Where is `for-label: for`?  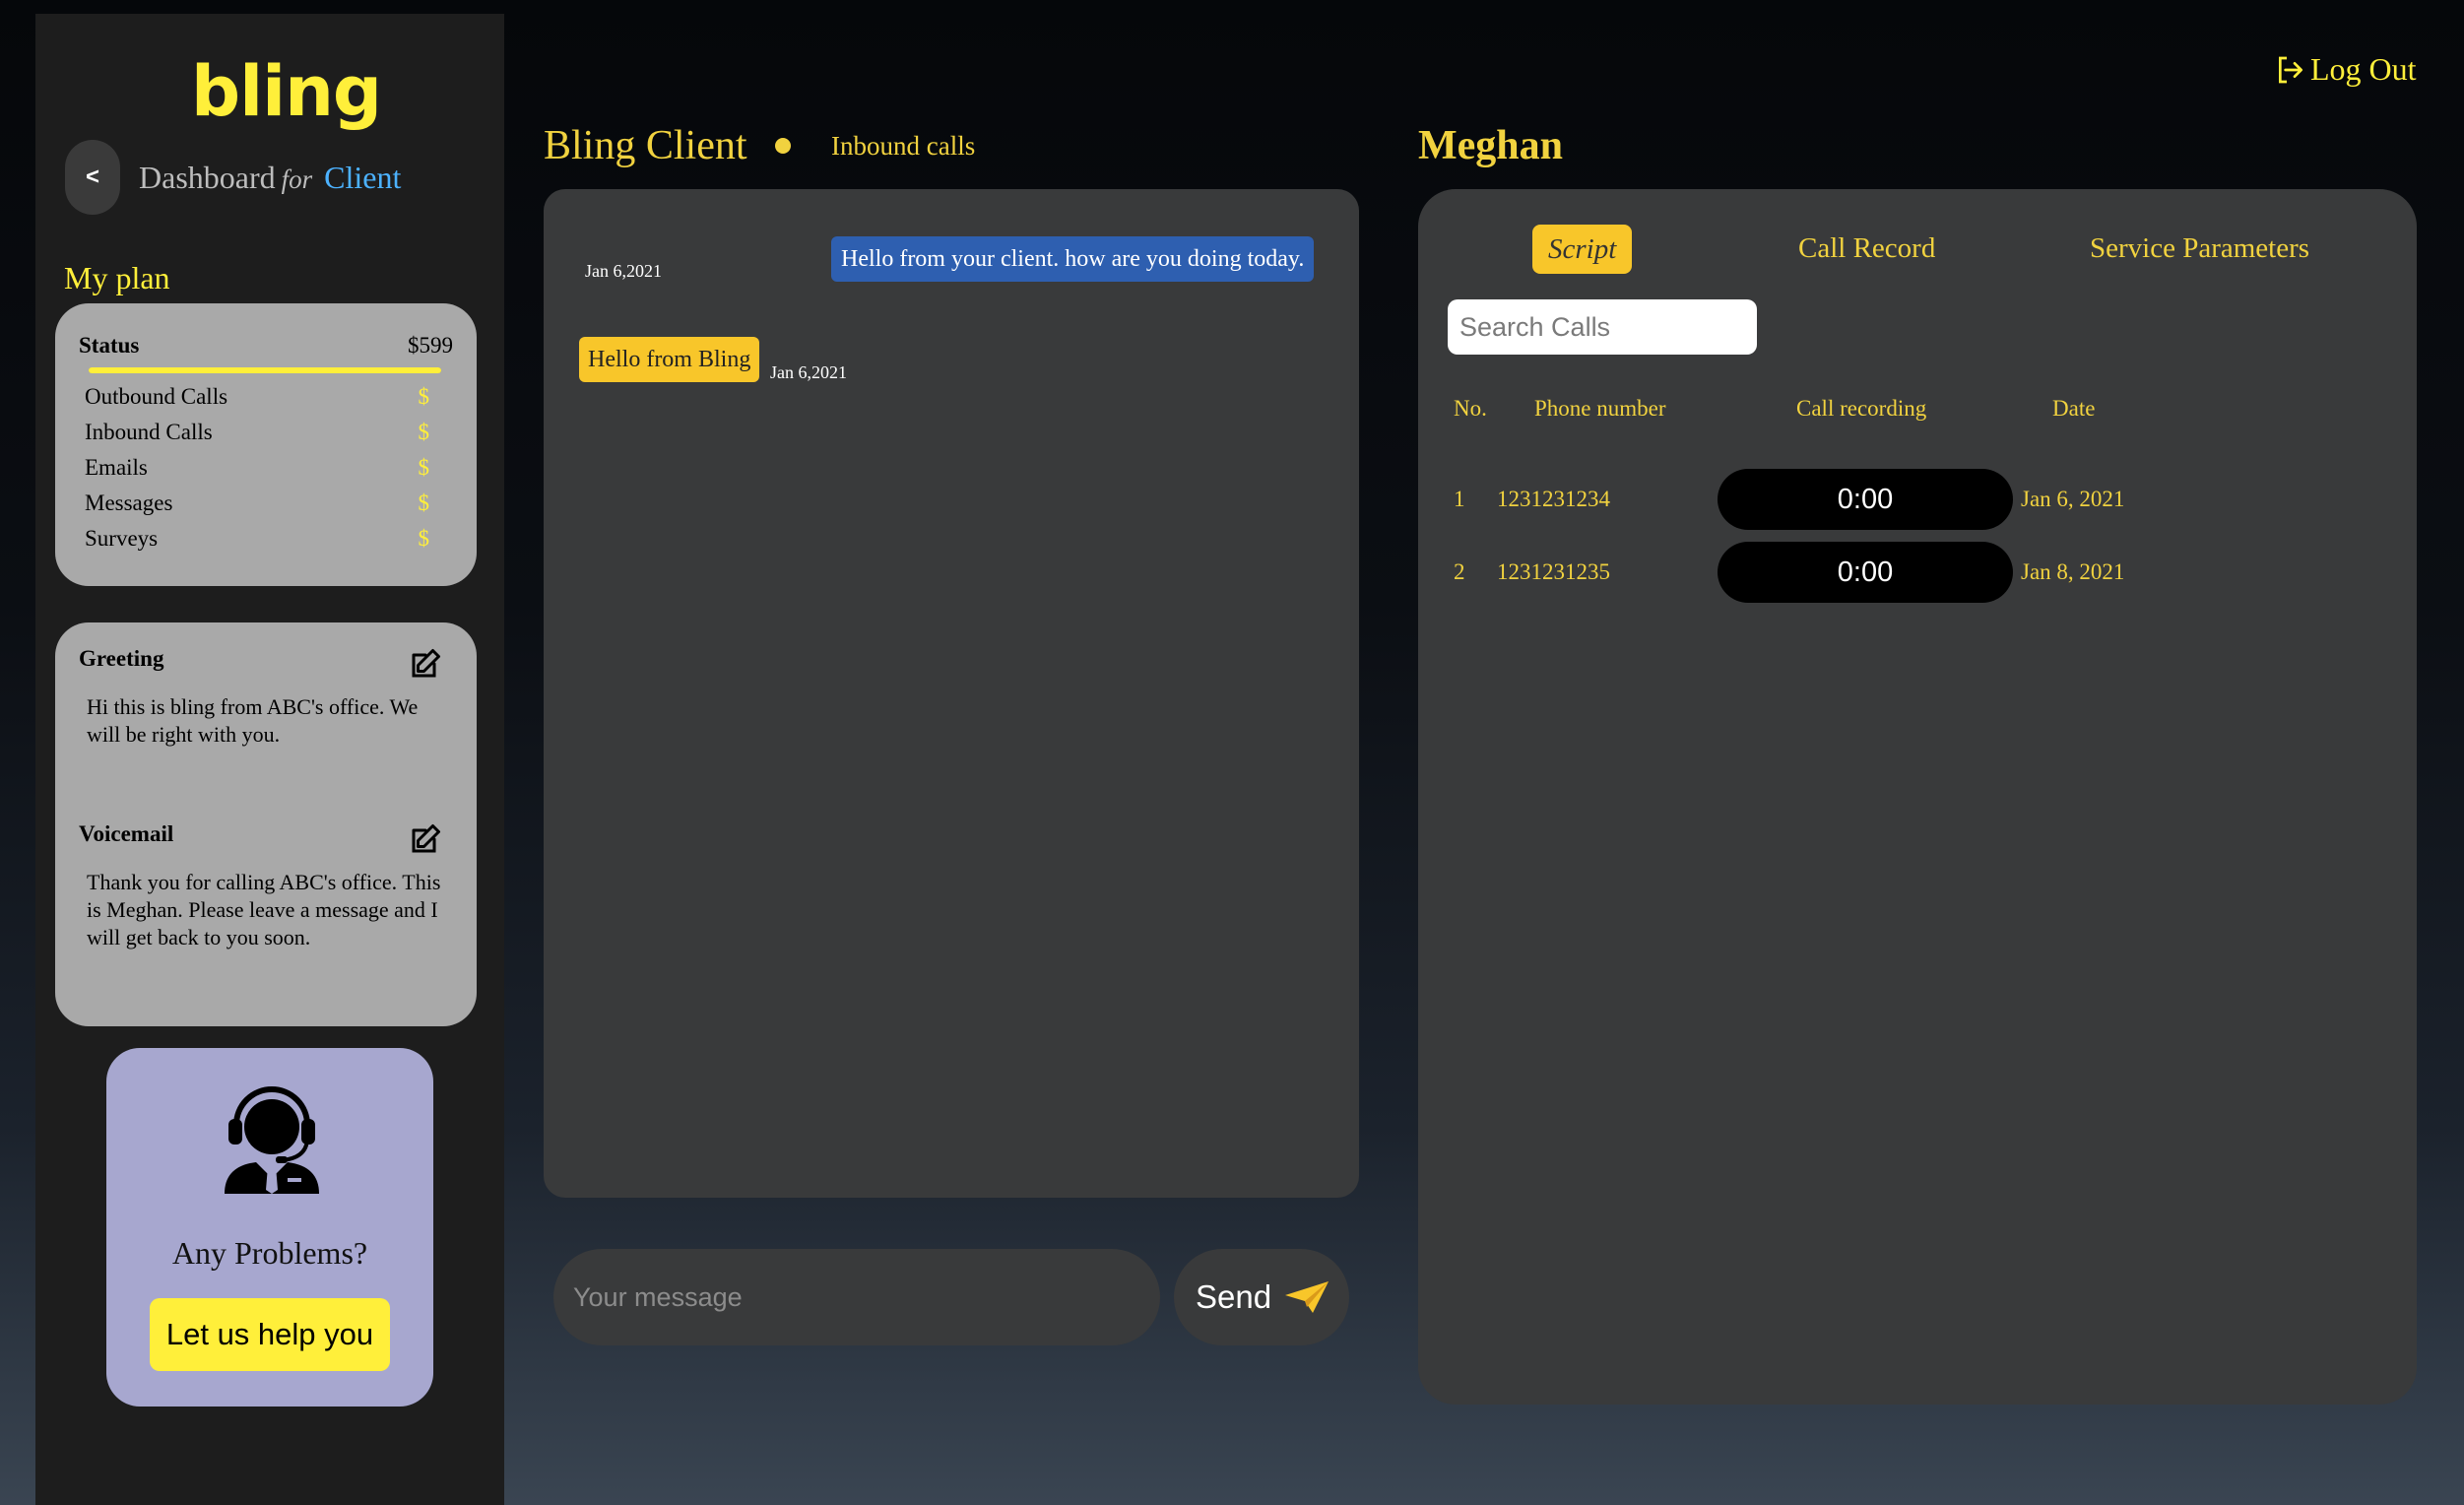 for-label: for is located at coordinates (297, 179).